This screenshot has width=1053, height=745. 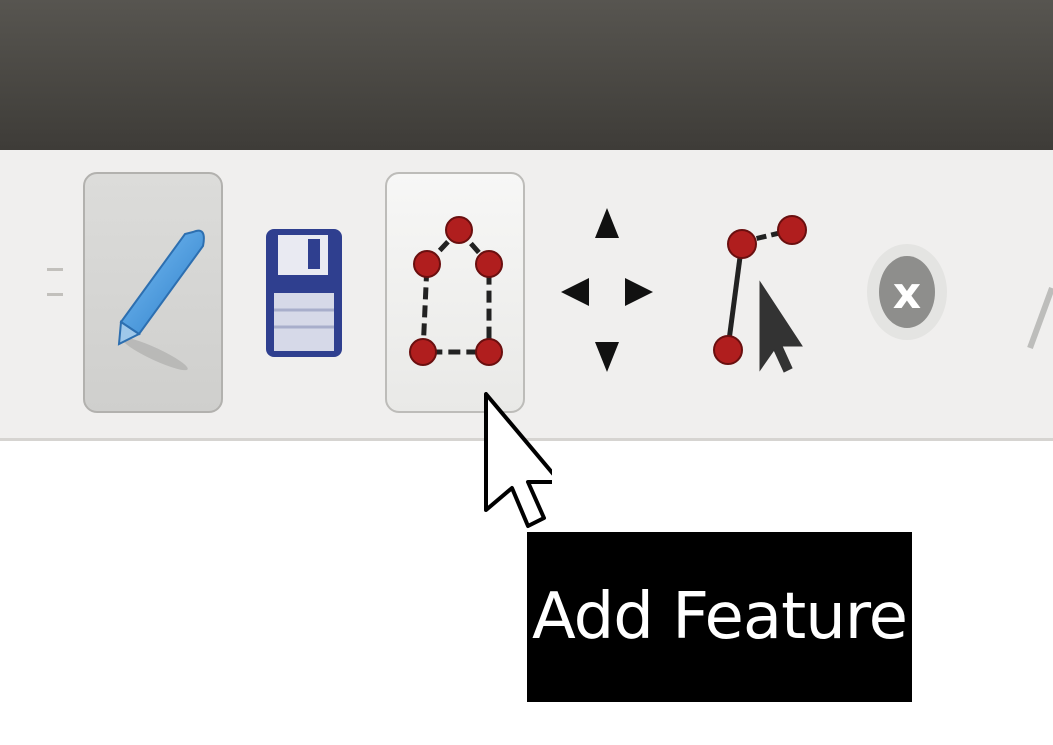 What do you see at coordinates (719, 617) in the screenshot?
I see `tooltip-add-feature: Add Feature` at bounding box center [719, 617].